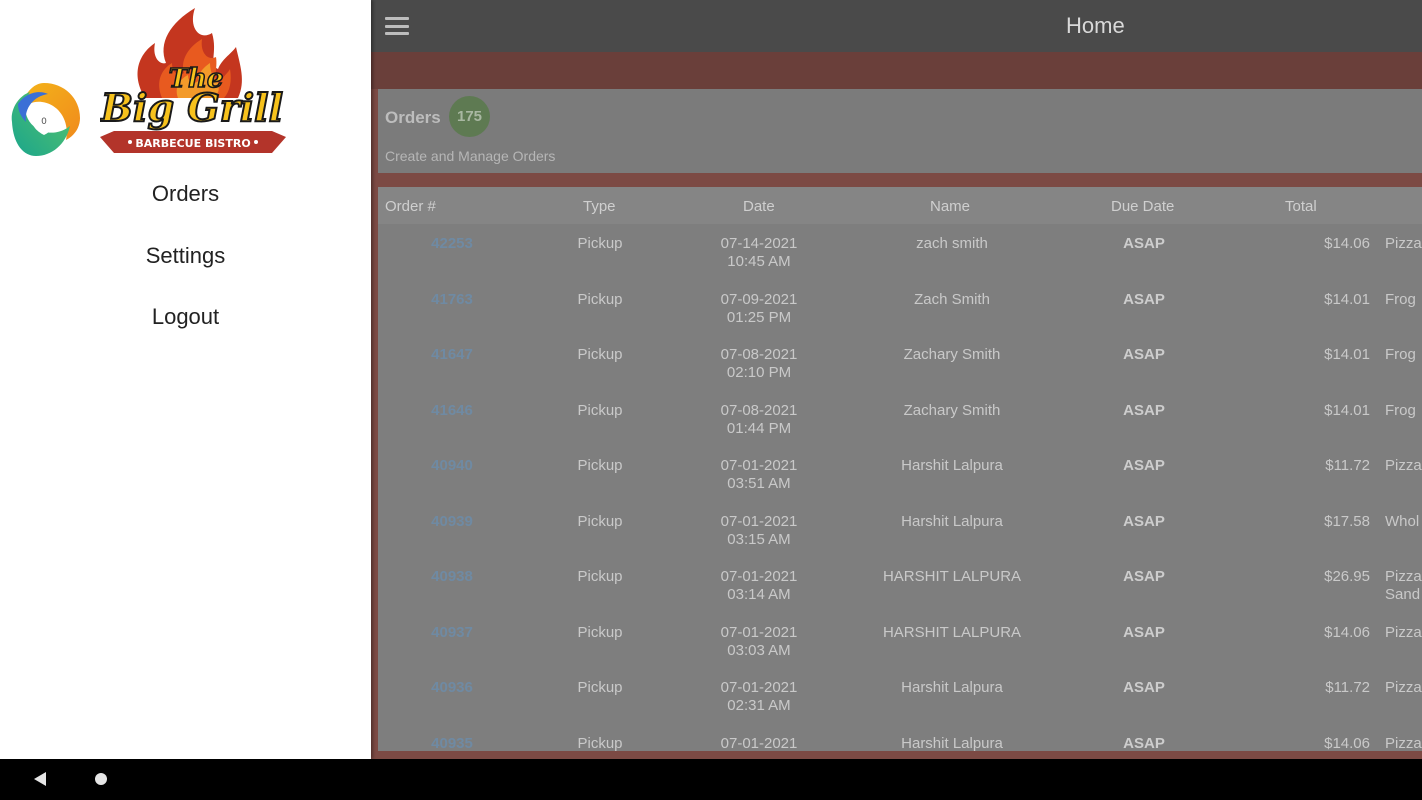 Image resolution: width=1422 pixels, height=800 pixels. Describe the element at coordinates (950, 206) in the screenshot. I see `column-header-name: Name` at that location.